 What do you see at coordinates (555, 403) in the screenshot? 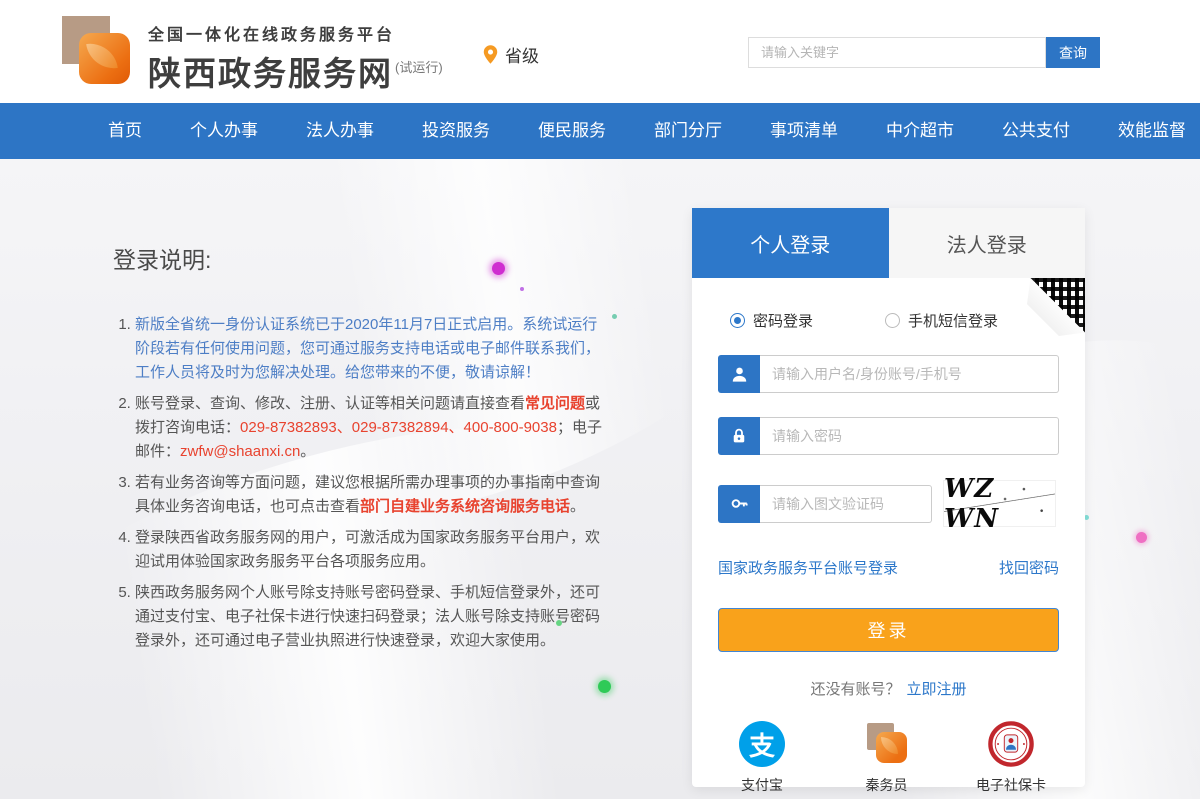
I see `faq-link: 常见问题` at bounding box center [555, 403].